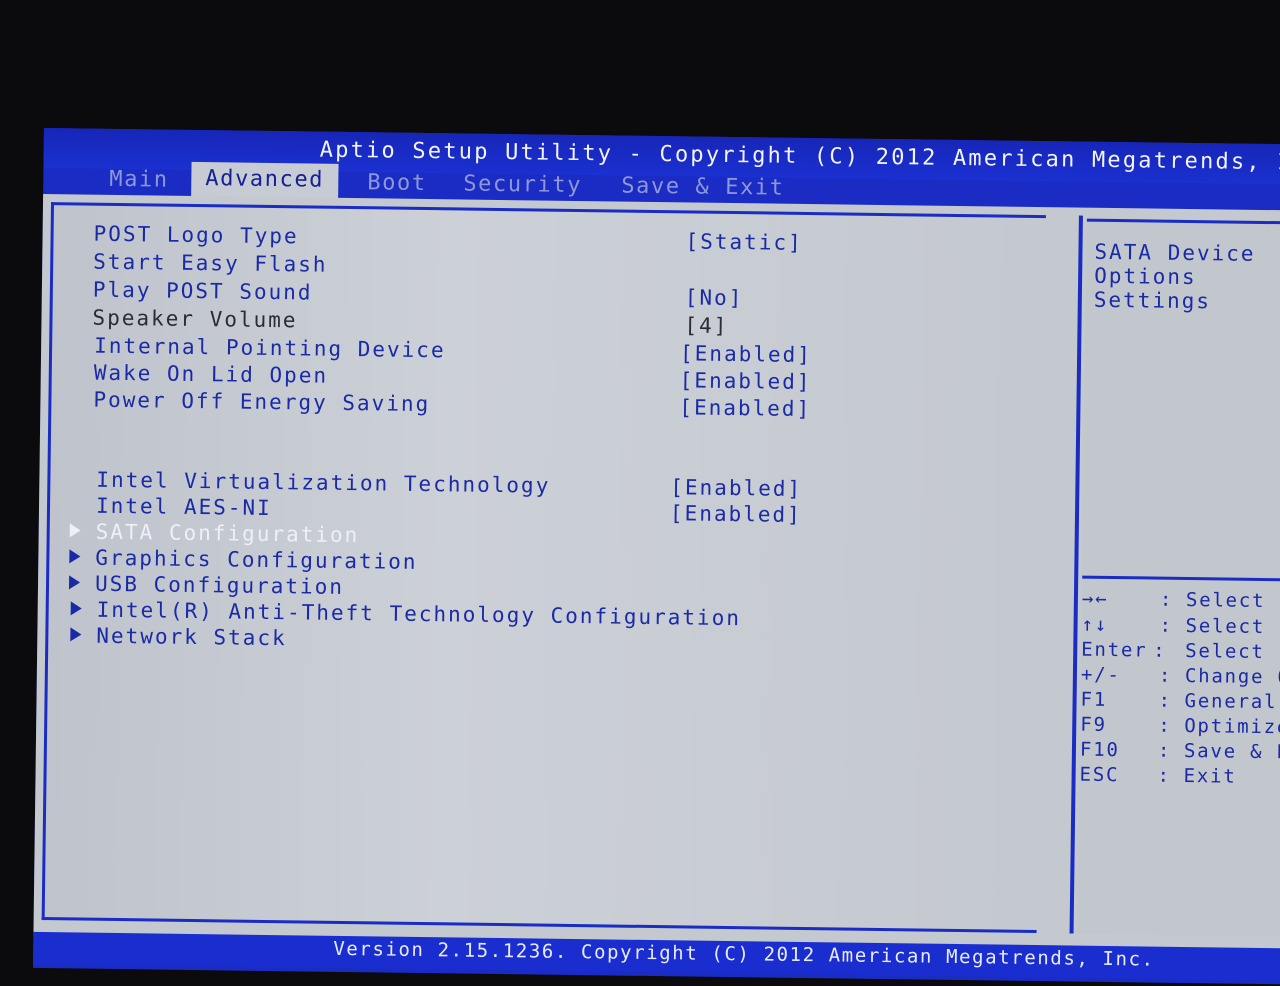 Image resolution: width=1280 pixels, height=986 pixels. What do you see at coordinates (269, 348) in the screenshot?
I see `setting-label: Internal Pointing Device` at bounding box center [269, 348].